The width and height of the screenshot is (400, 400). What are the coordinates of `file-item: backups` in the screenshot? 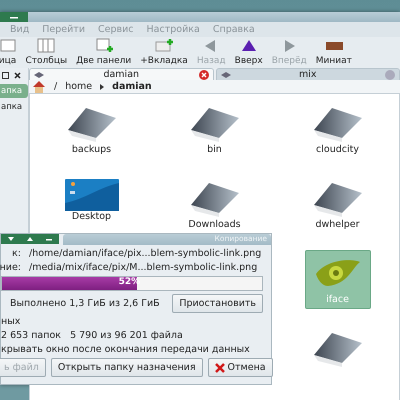 It's located at (91, 129).